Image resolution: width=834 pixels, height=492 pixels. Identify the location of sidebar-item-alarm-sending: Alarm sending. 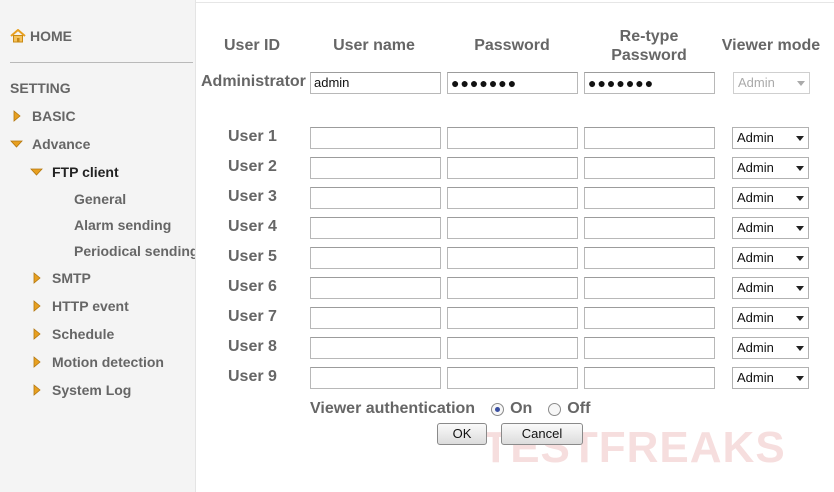
(122, 225).